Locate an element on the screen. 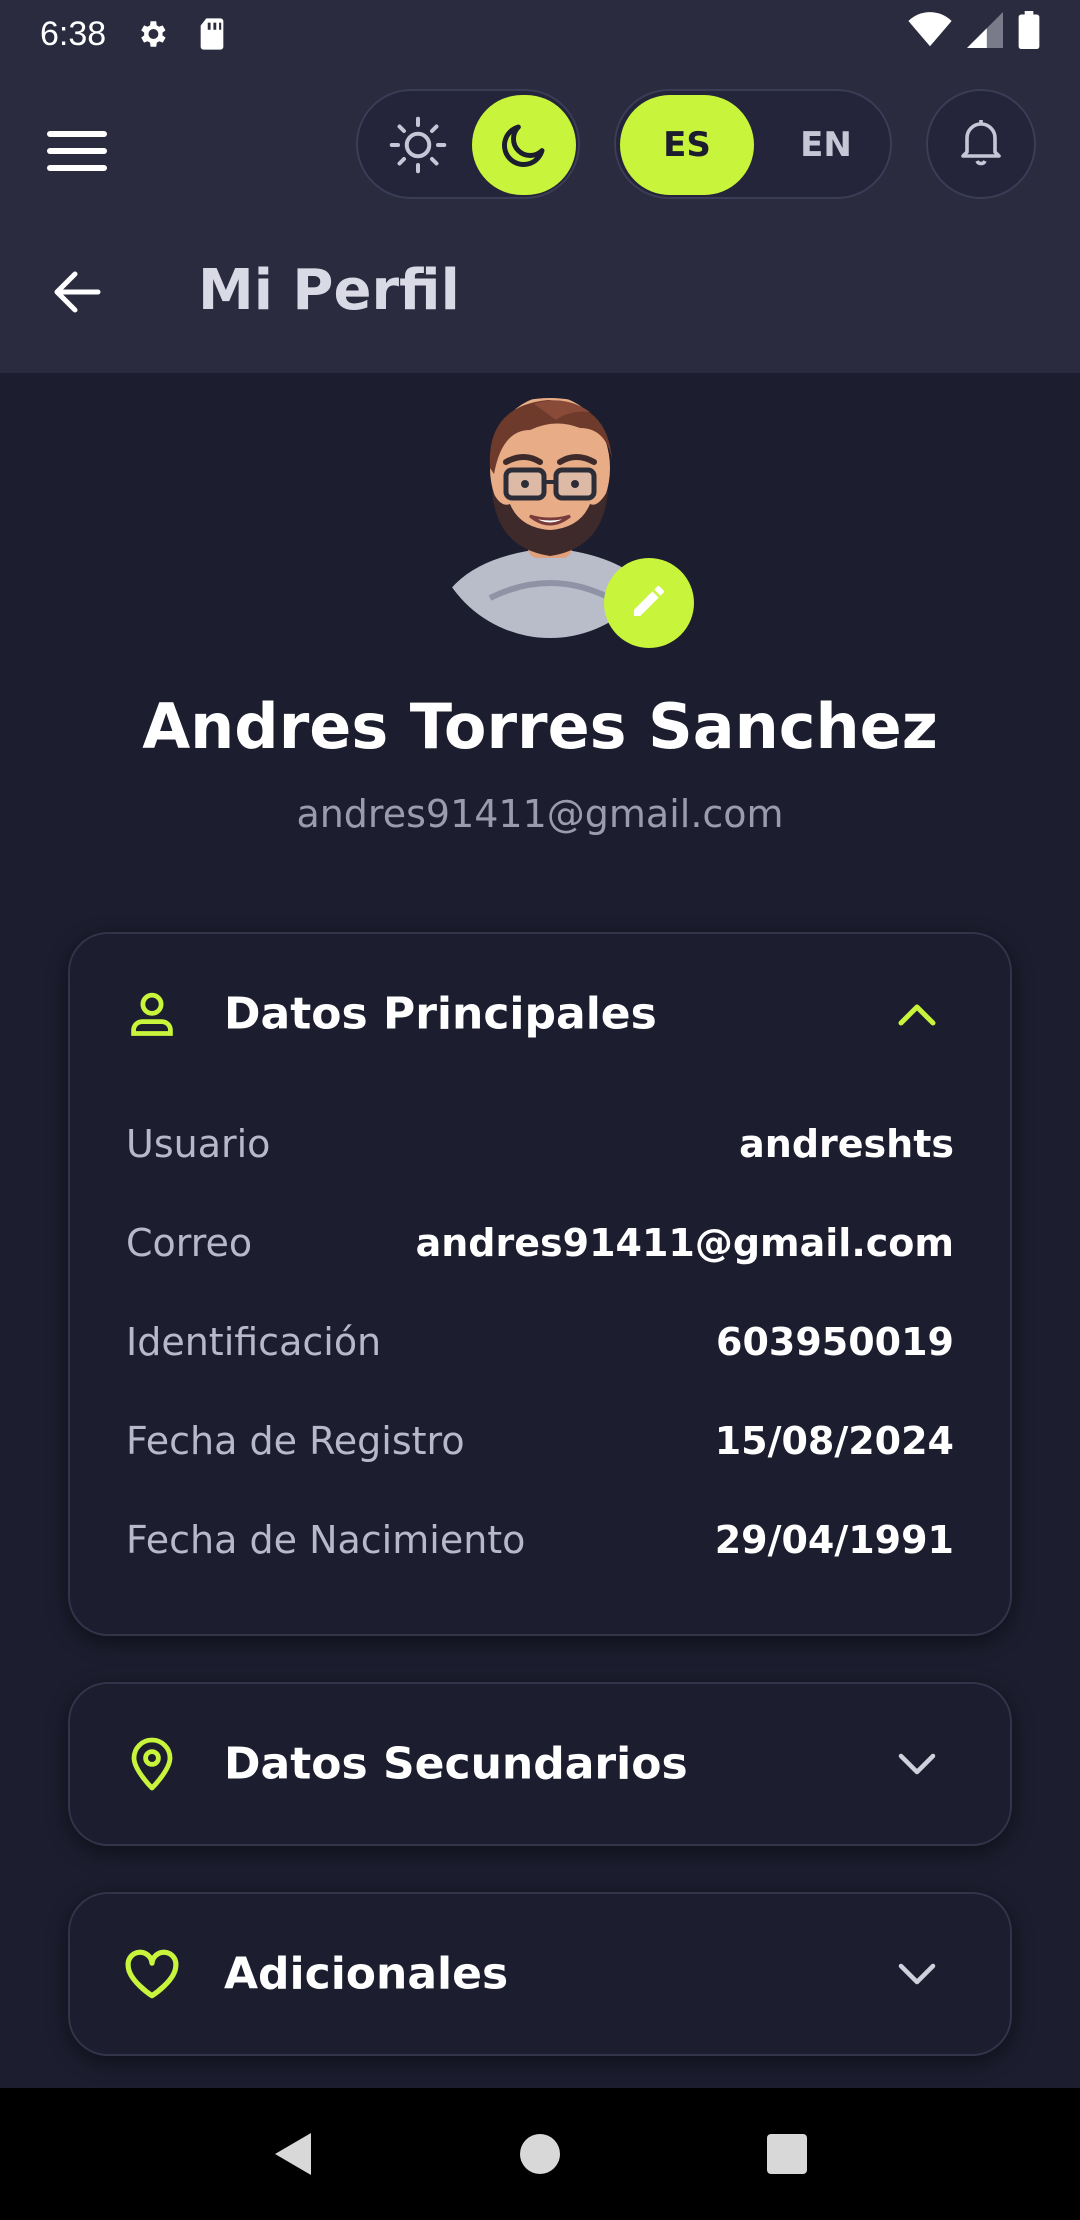  section-header-adicionales: Adicionales is located at coordinates (540, 1974).